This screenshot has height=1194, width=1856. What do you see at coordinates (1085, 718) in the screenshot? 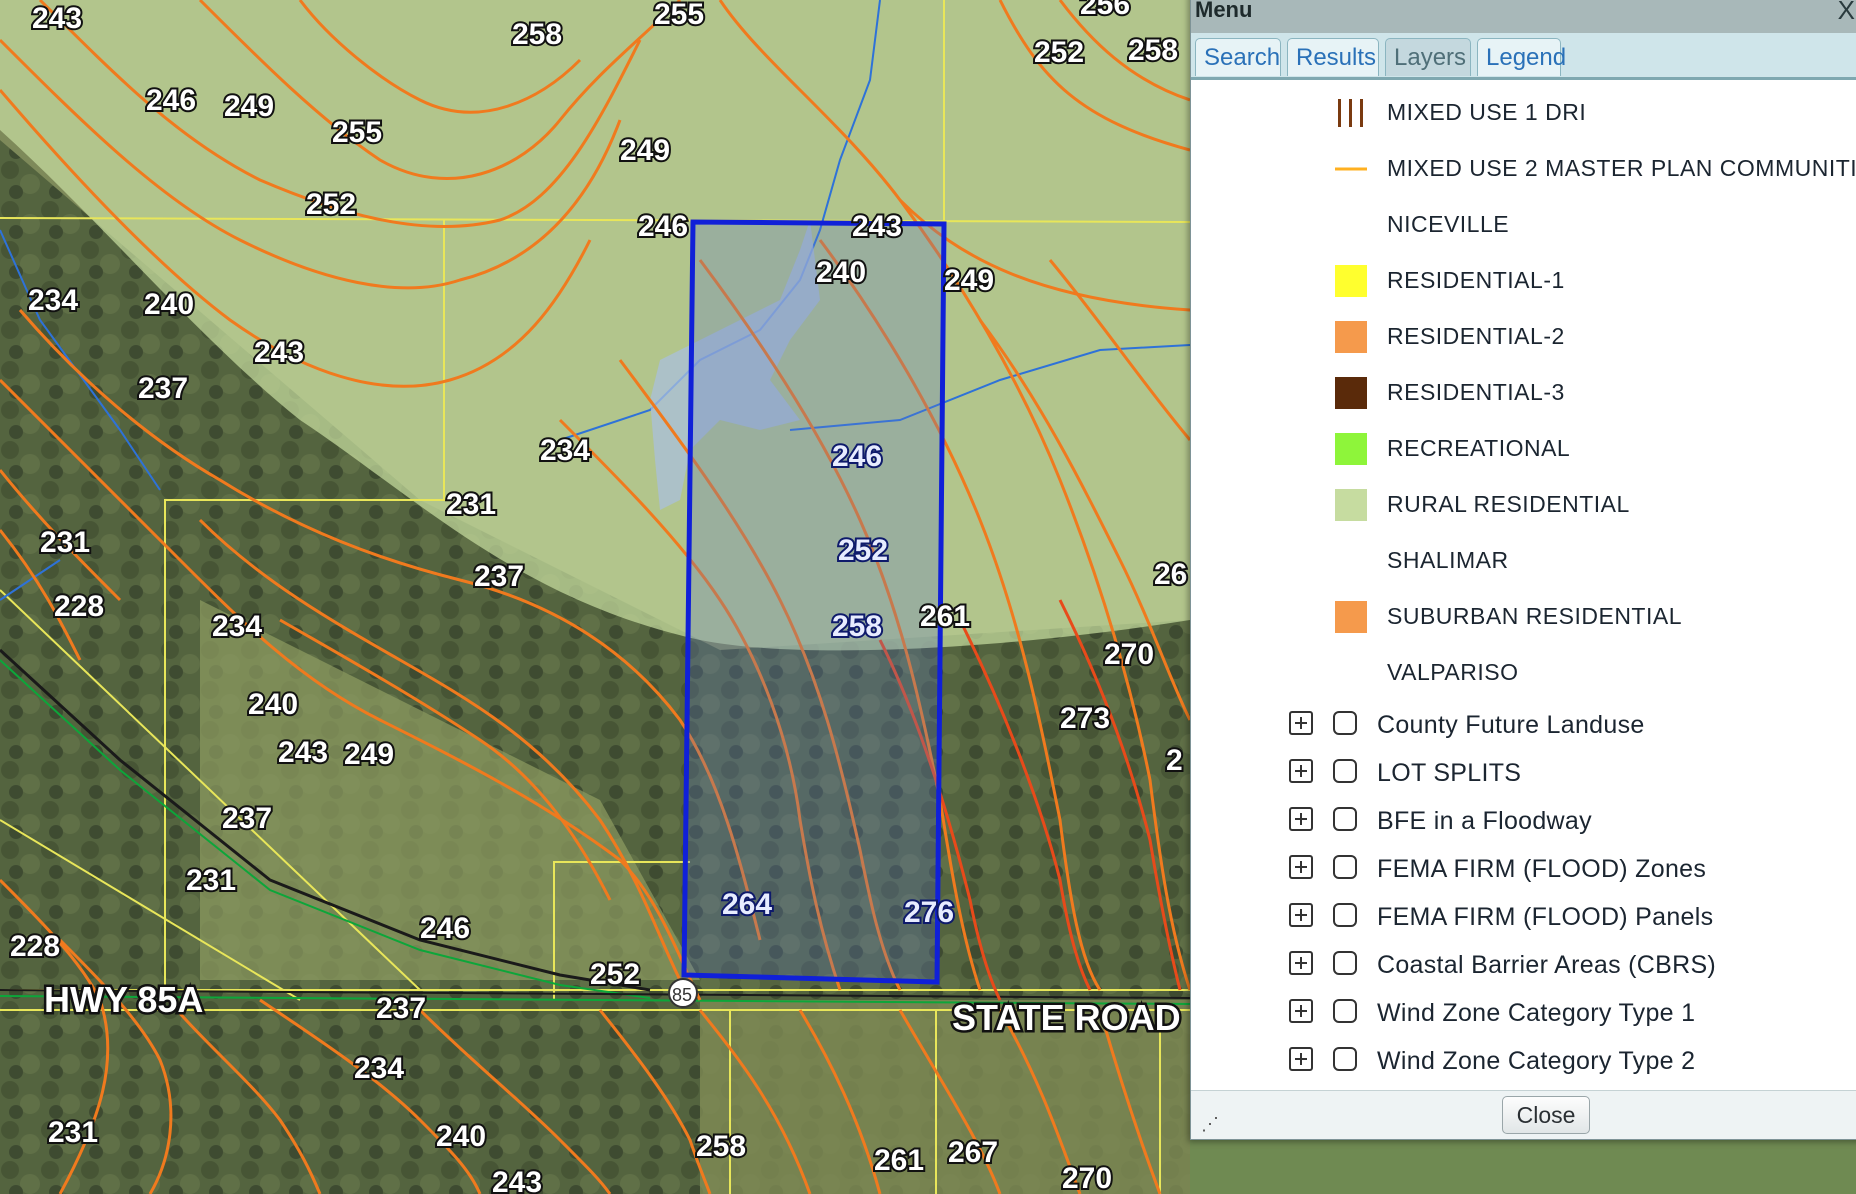
I see `contour-label: 273` at bounding box center [1085, 718].